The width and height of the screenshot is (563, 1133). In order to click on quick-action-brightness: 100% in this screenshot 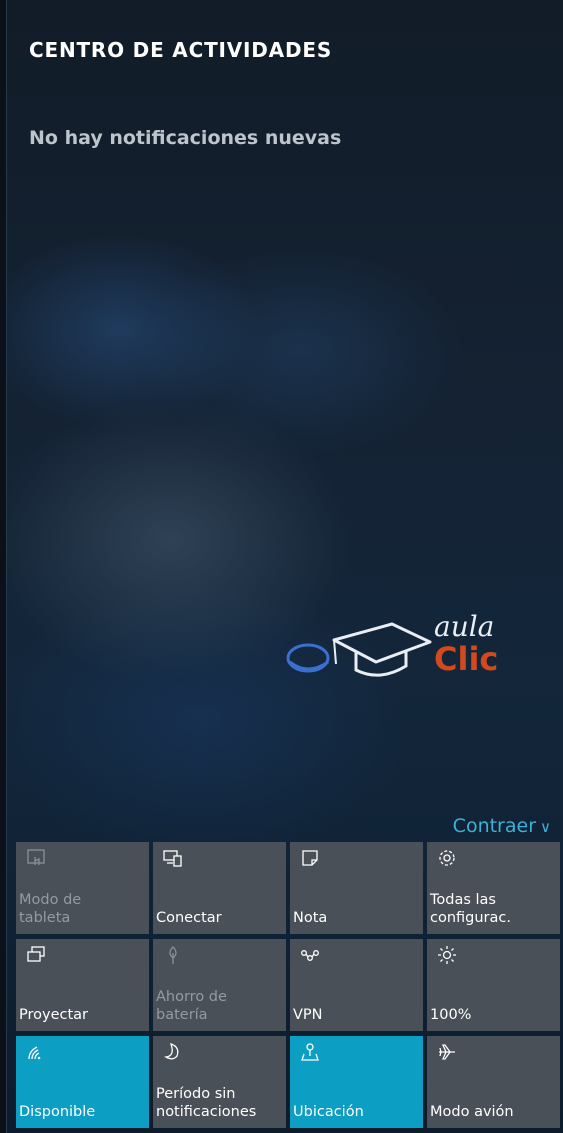, I will do `click(493, 985)`.